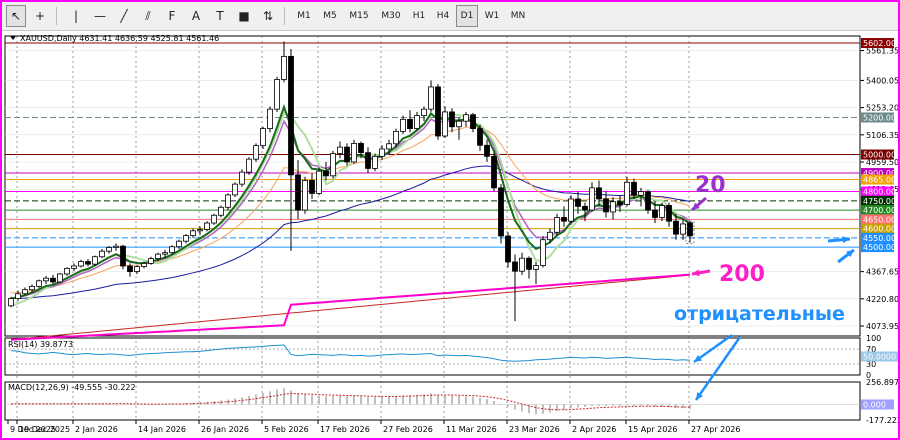 Image resolution: width=900 pixels, height=440 pixels. Describe the element at coordinates (196, 16) in the screenshot. I see `text-tool-icon: A` at that location.